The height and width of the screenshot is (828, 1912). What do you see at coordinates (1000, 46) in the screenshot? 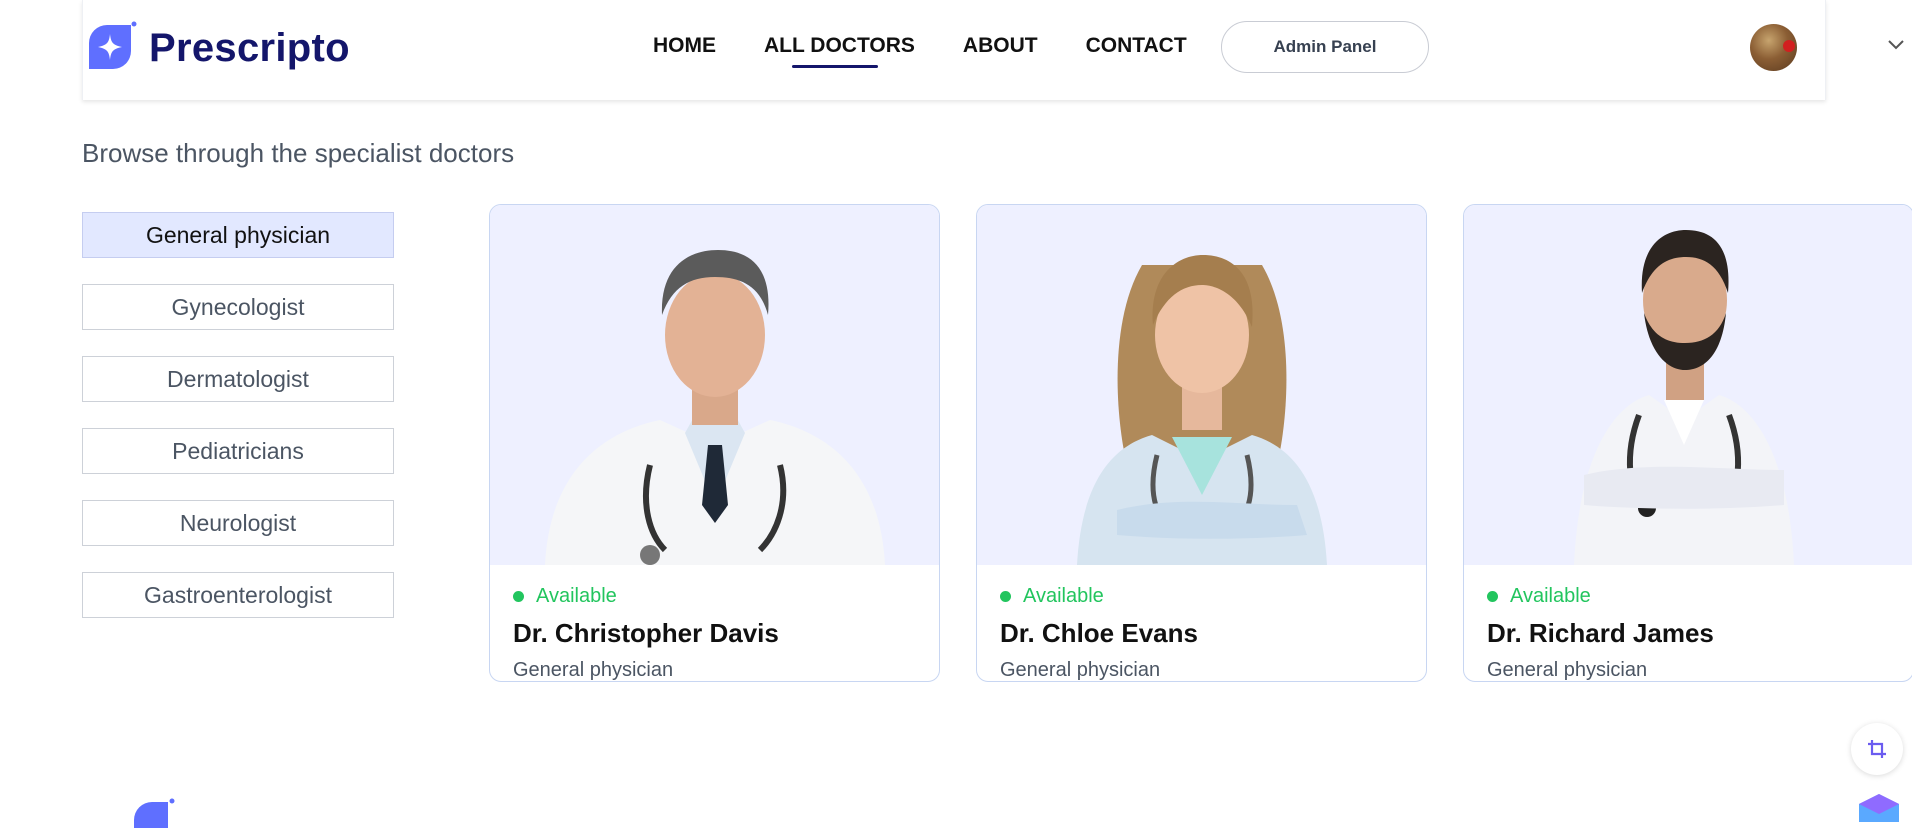
I see `nav-about: ABOUT` at bounding box center [1000, 46].